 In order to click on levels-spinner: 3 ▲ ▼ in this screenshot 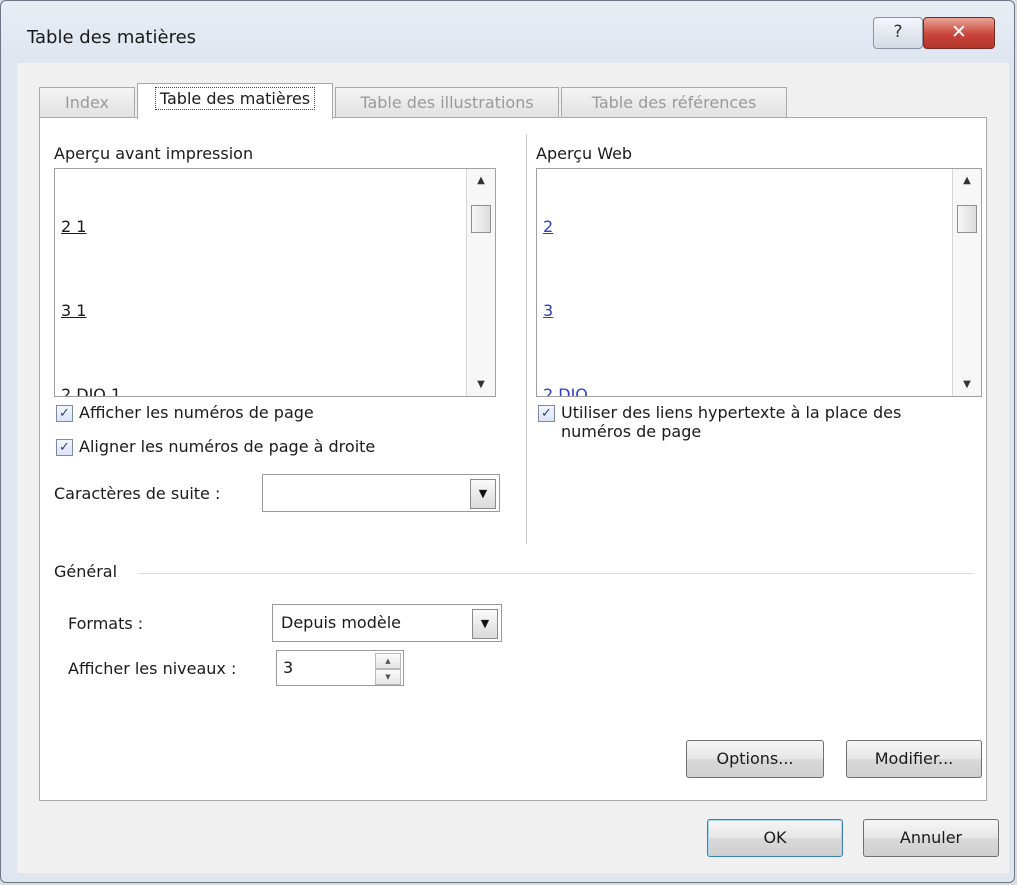, I will do `click(340, 668)`.